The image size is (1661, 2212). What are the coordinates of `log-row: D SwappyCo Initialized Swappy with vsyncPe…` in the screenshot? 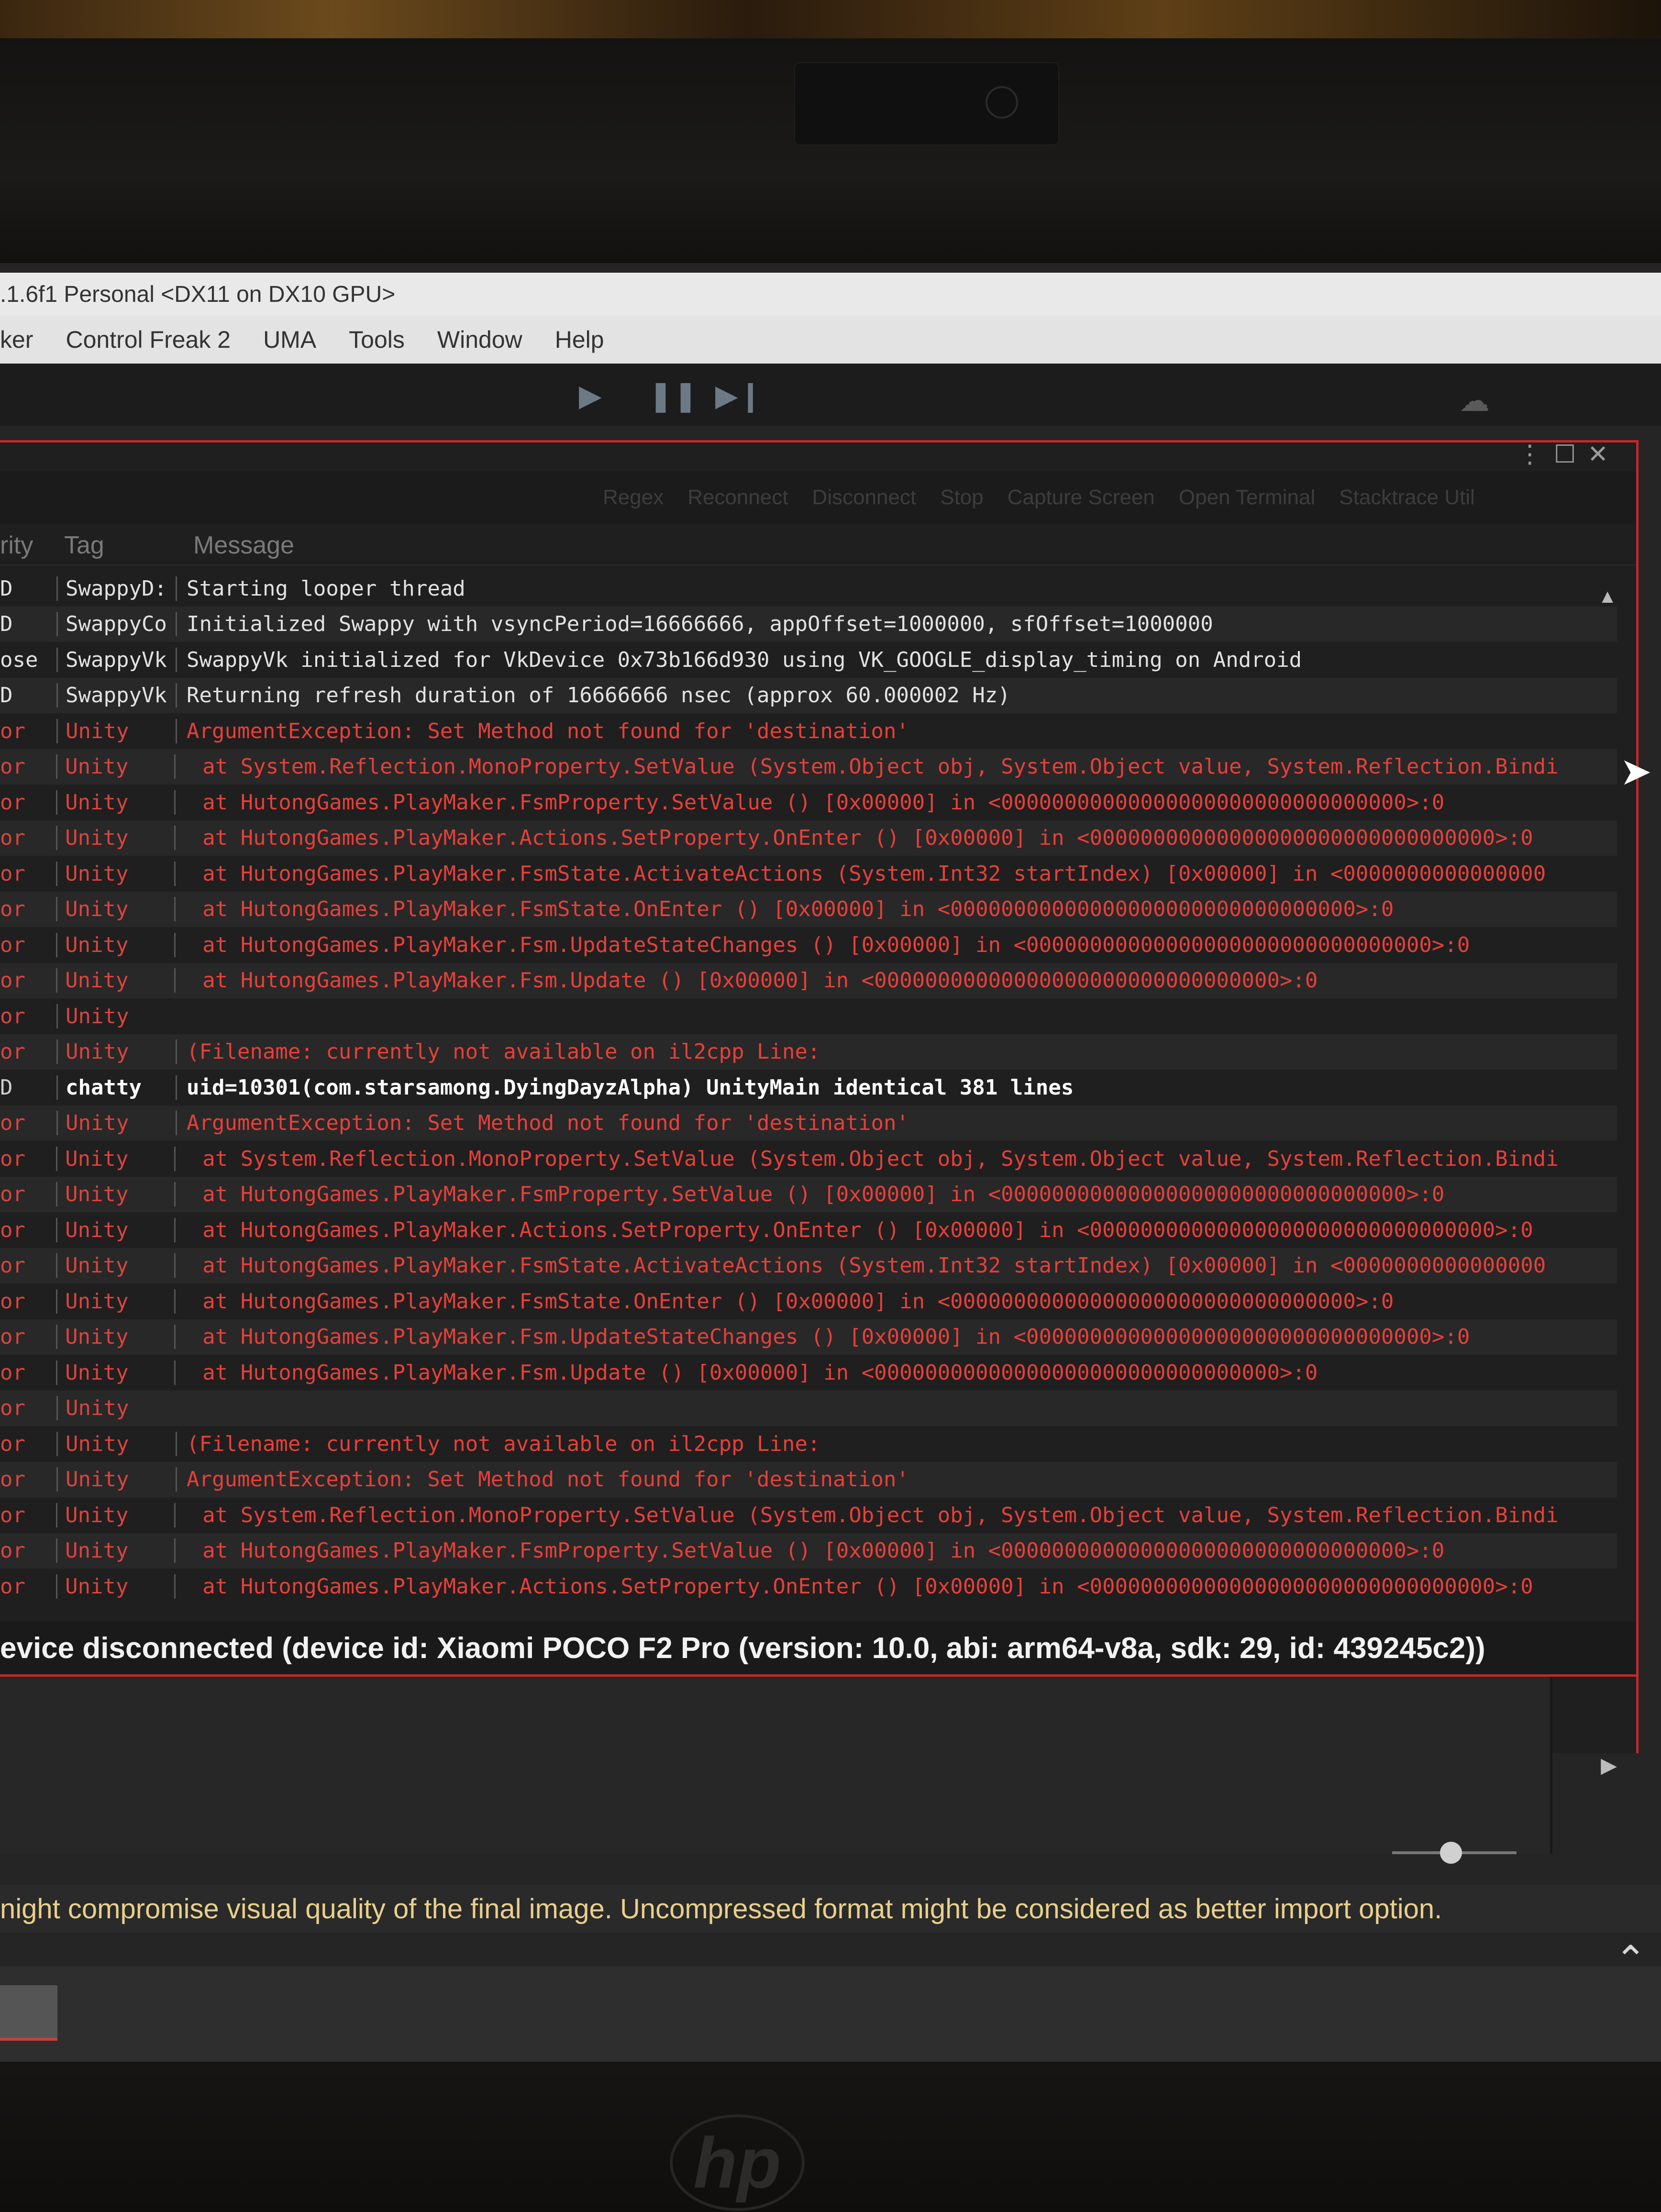 It's located at (809, 624).